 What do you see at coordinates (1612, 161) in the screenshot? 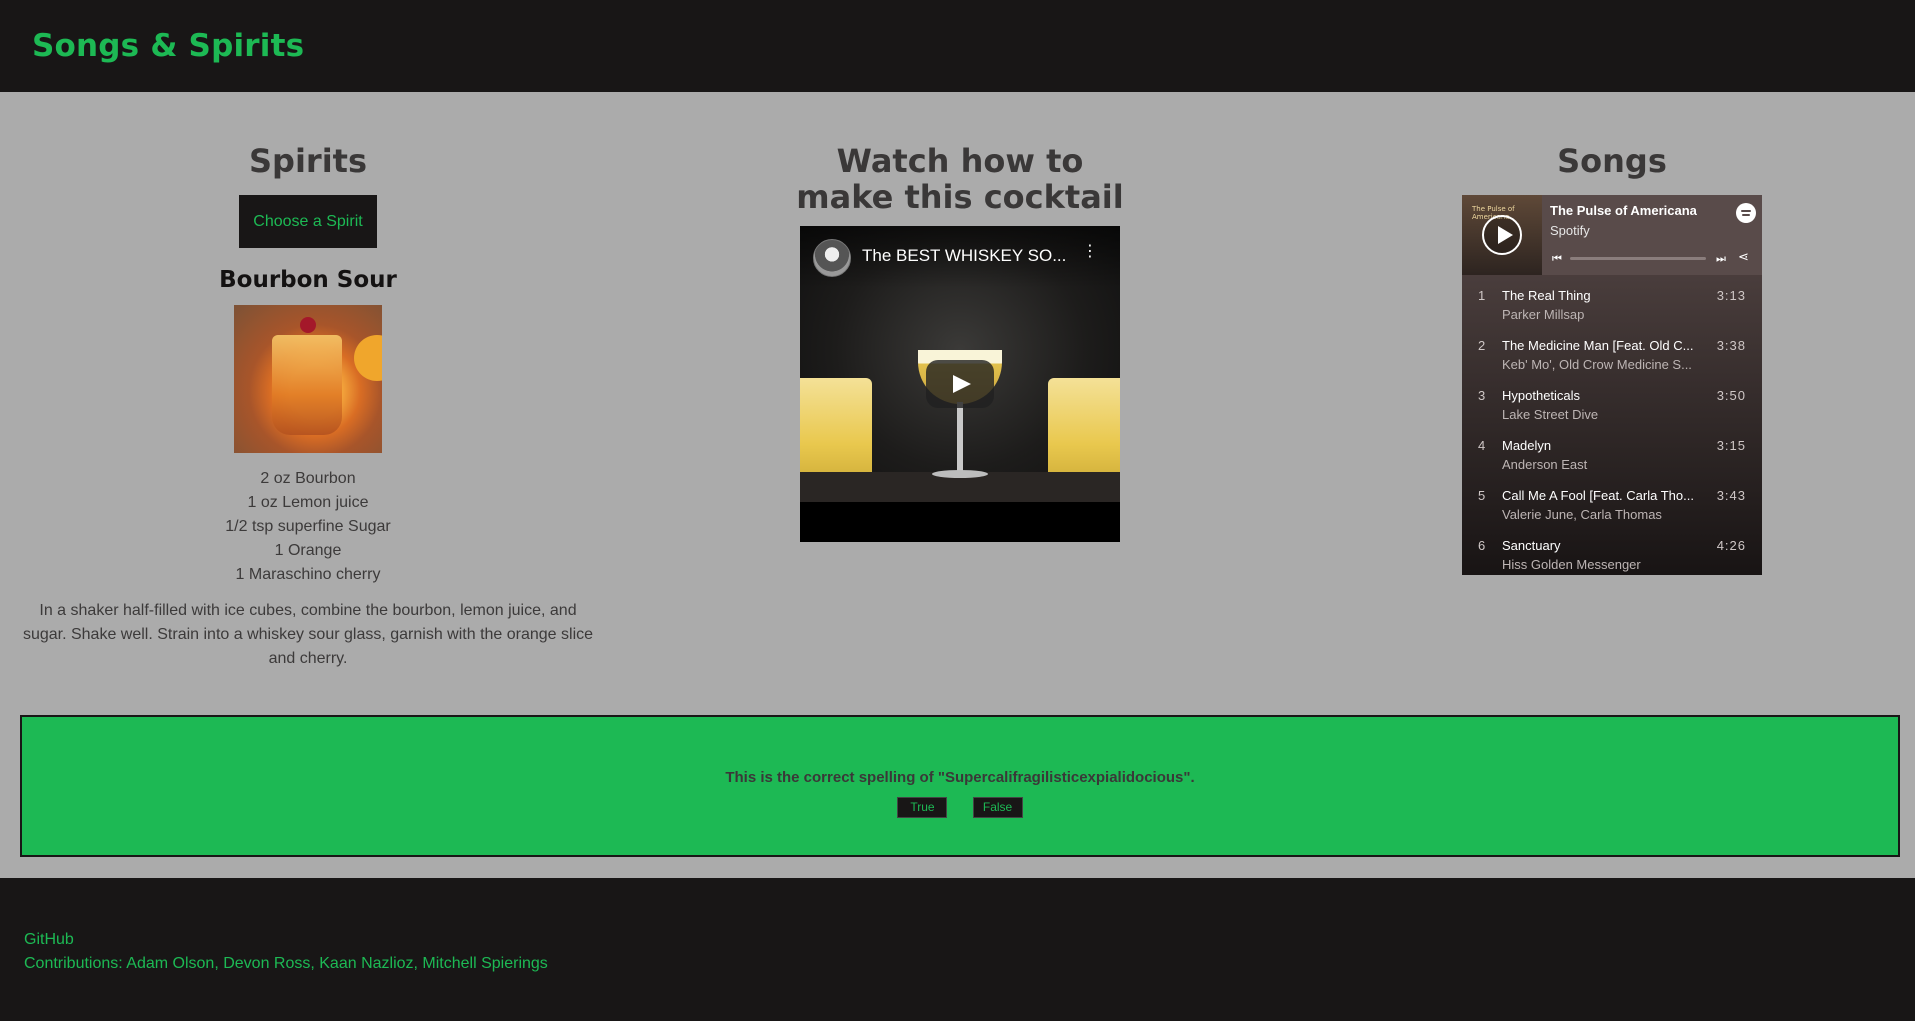
I see `songs-title: Songs` at bounding box center [1612, 161].